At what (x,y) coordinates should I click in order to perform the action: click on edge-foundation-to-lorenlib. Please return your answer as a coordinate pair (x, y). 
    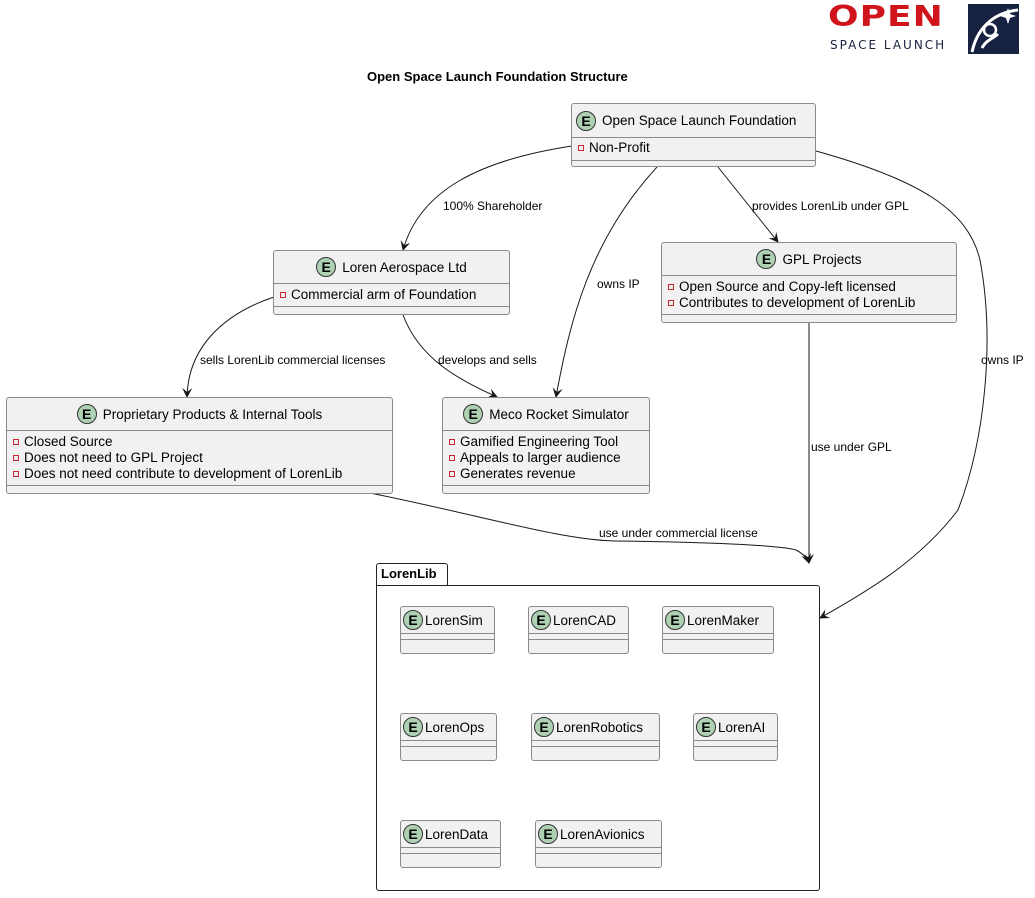
    Looking at the image, I should click on (901, 384).